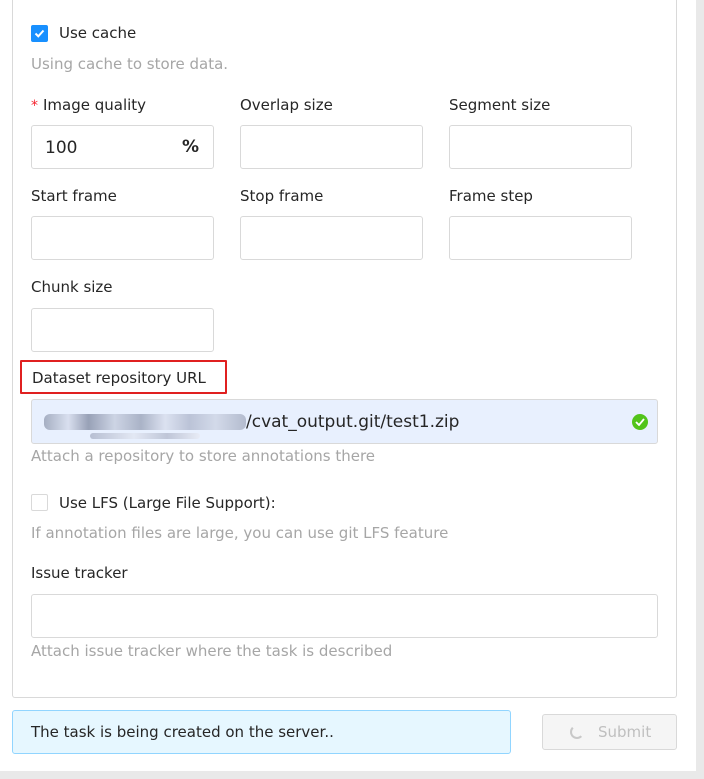  Describe the element at coordinates (500, 105) in the screenshot. I see `segment-size-label: Segment size` at that location.